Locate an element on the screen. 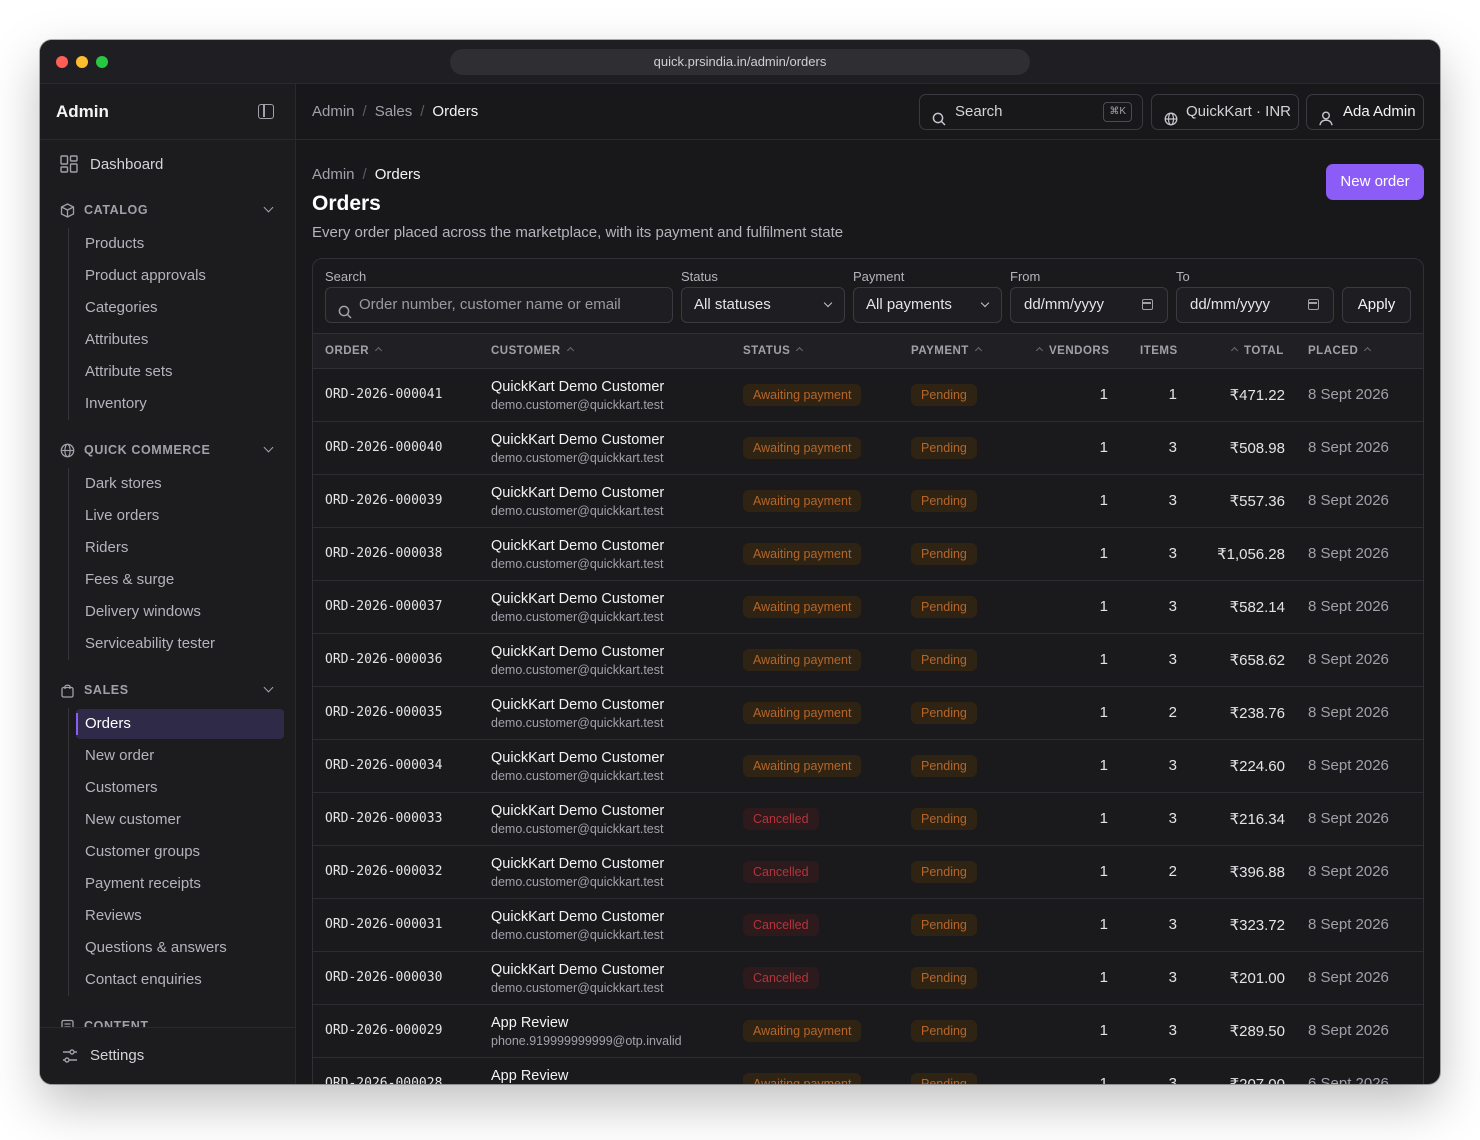  sidebar-item-categories: Categories is located at coordinates (180, 308).